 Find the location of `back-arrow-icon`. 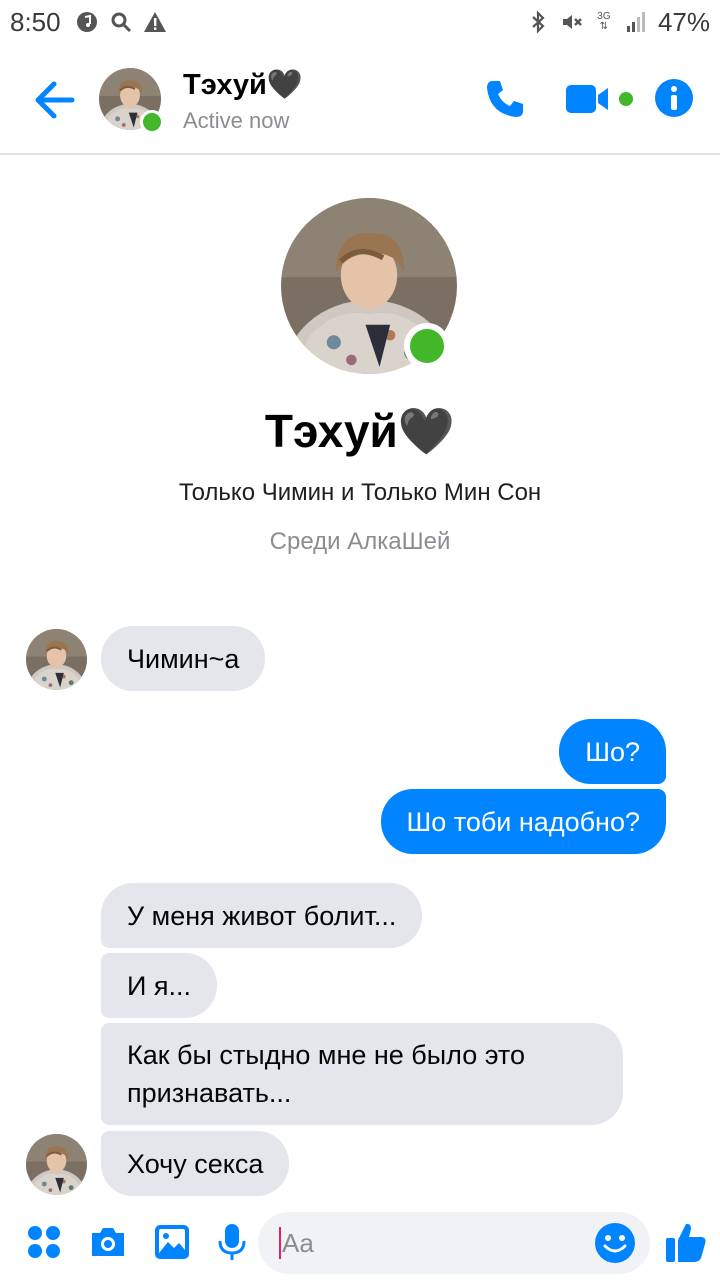

back-arrow-icon is located at coordinates (55, 100).